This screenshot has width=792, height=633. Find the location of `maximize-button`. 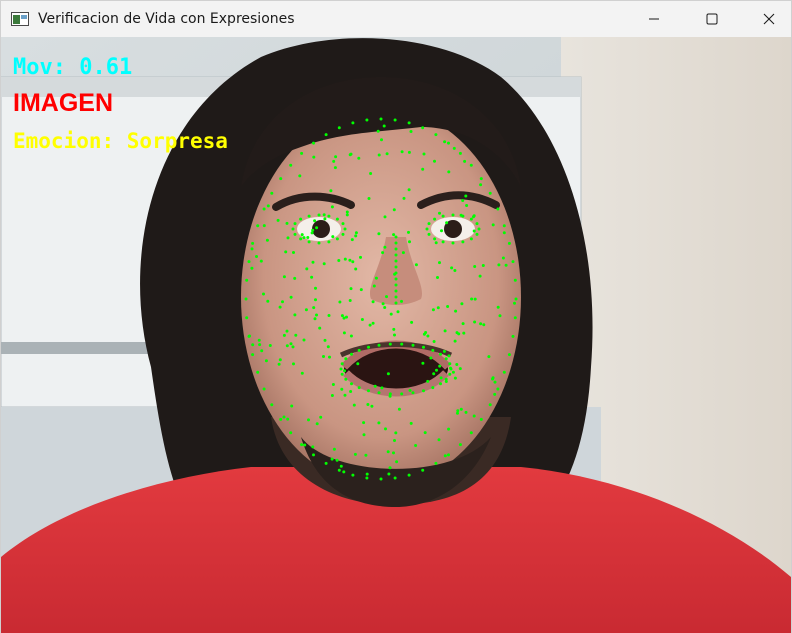

maximize-button is located at coordinates (712, 19).